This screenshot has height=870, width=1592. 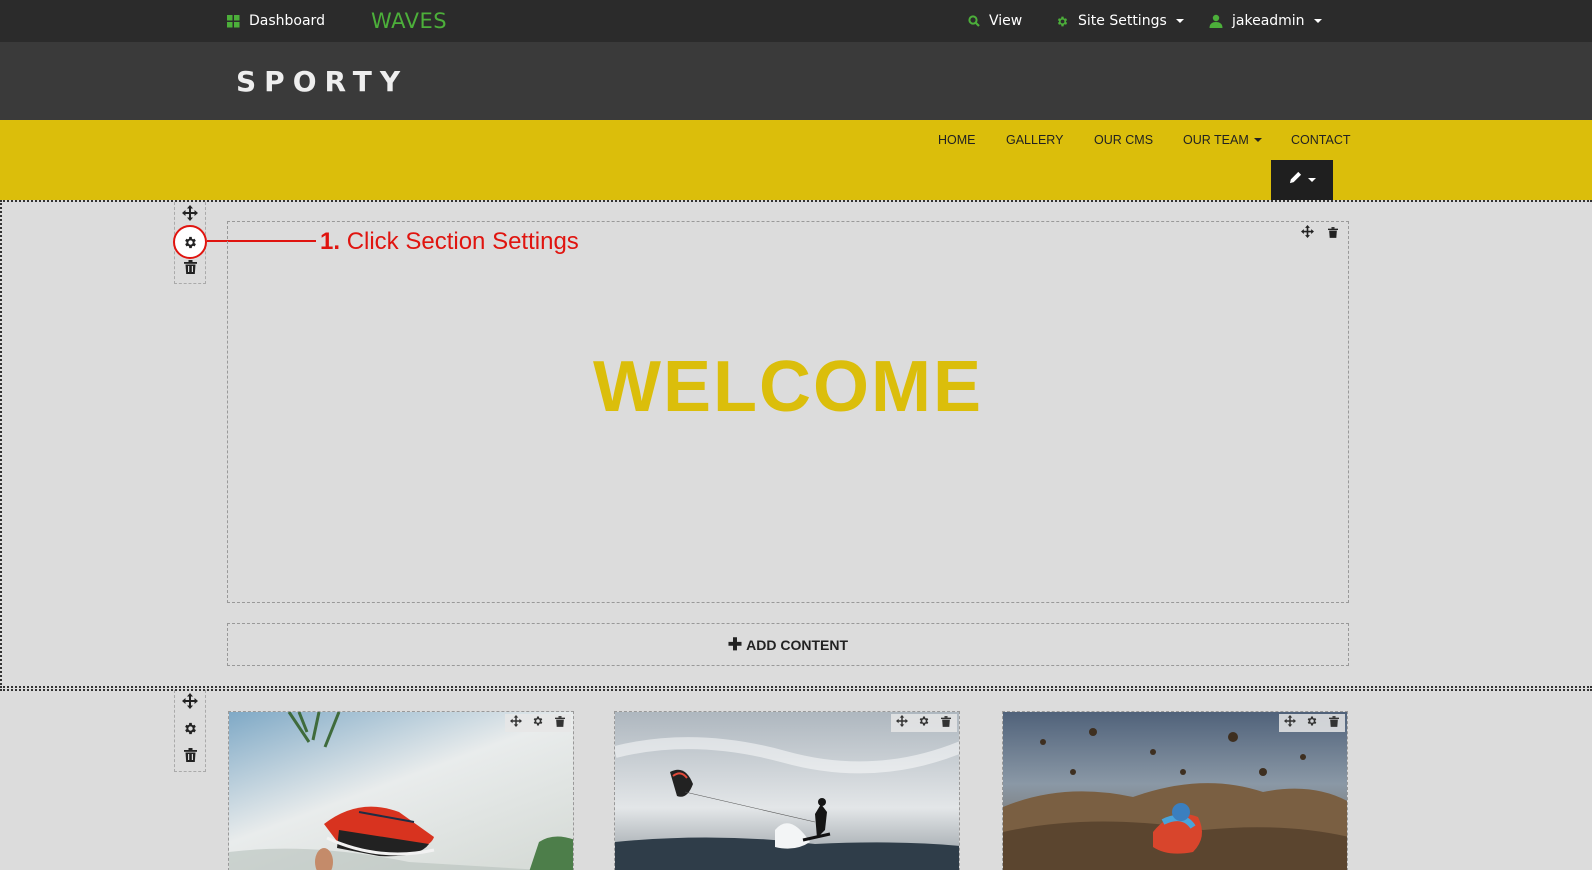 I want to click on site-logo: SPORTY, so click(x=322, y=81).